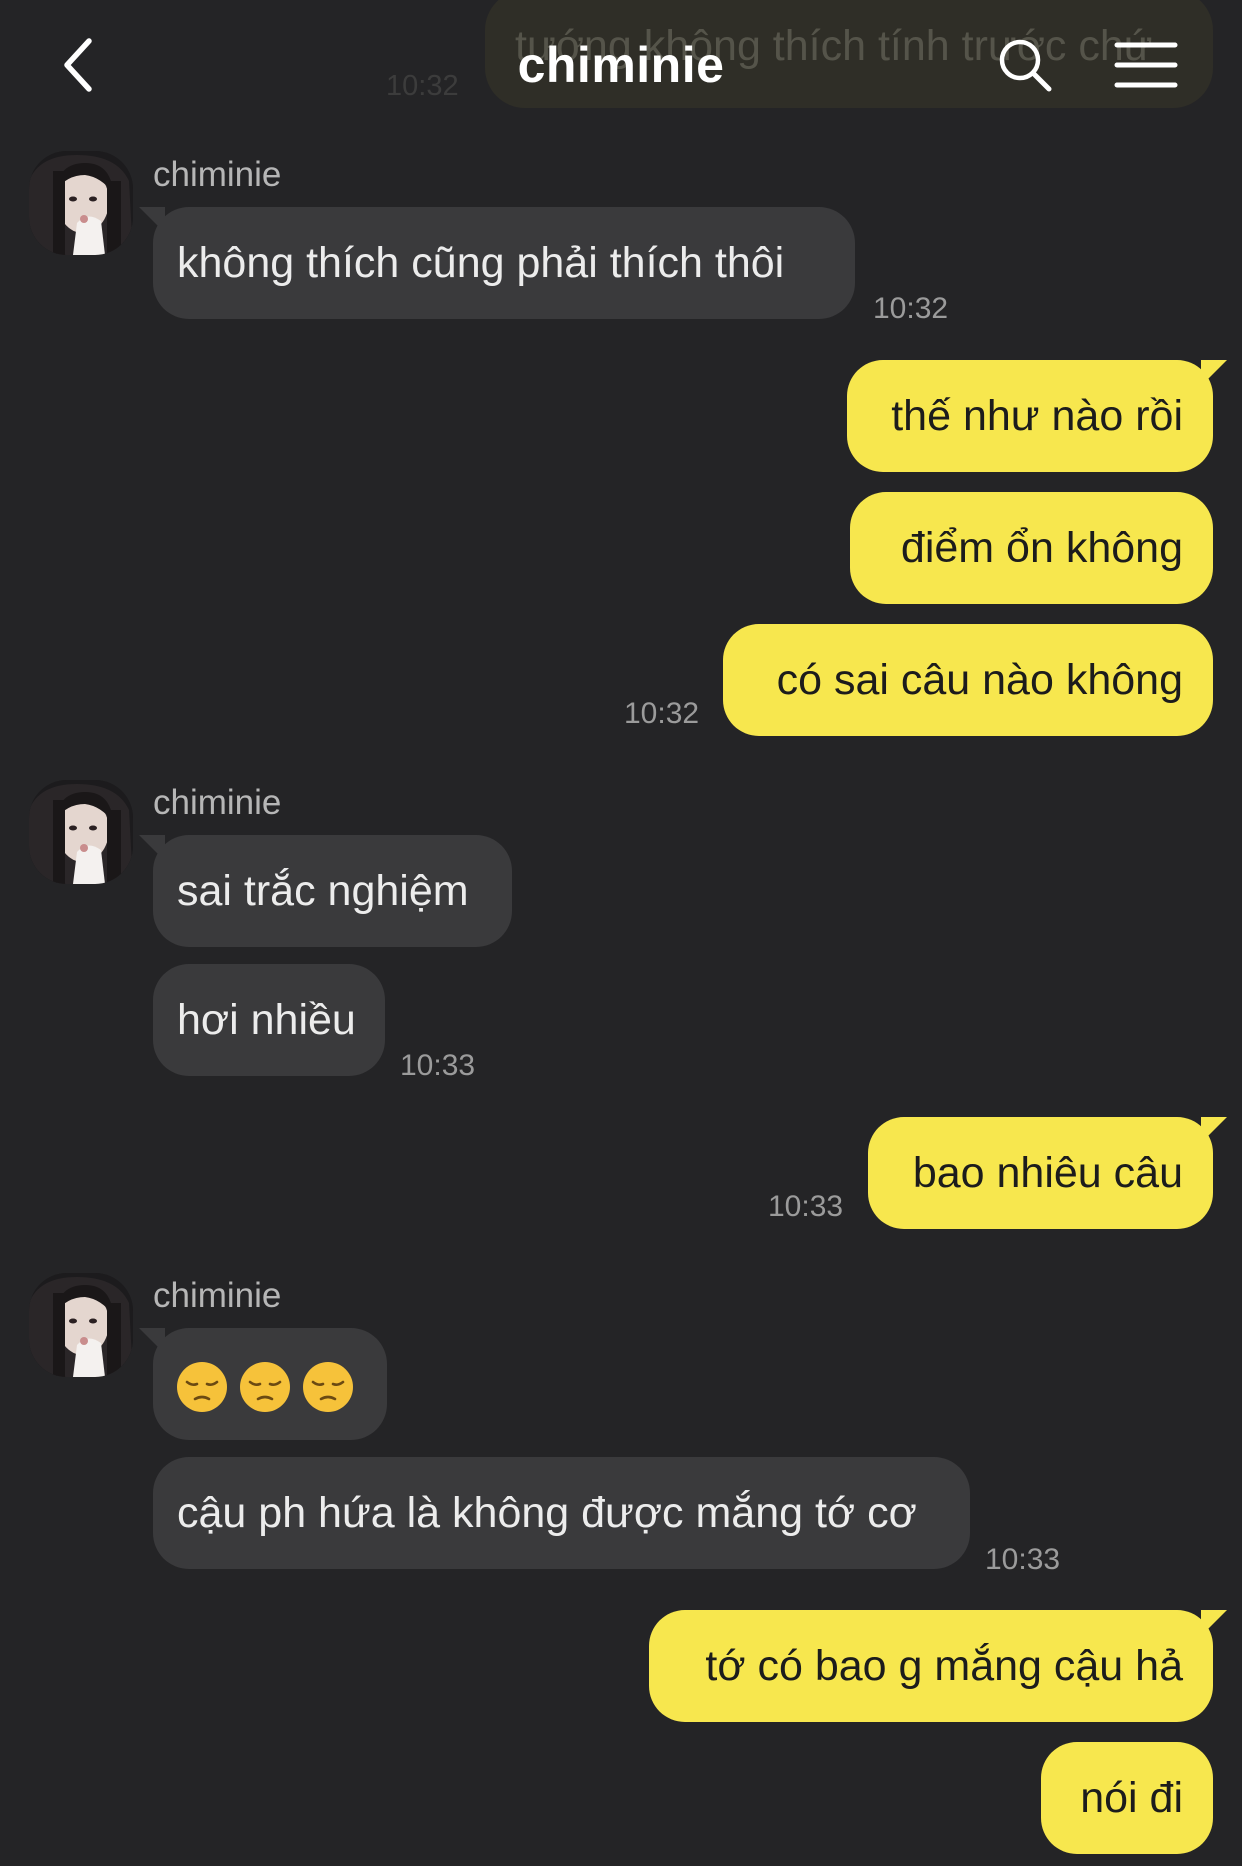  I want to click on incoming-message-bubble: sai trắc nghiệm, so click(325, 891).